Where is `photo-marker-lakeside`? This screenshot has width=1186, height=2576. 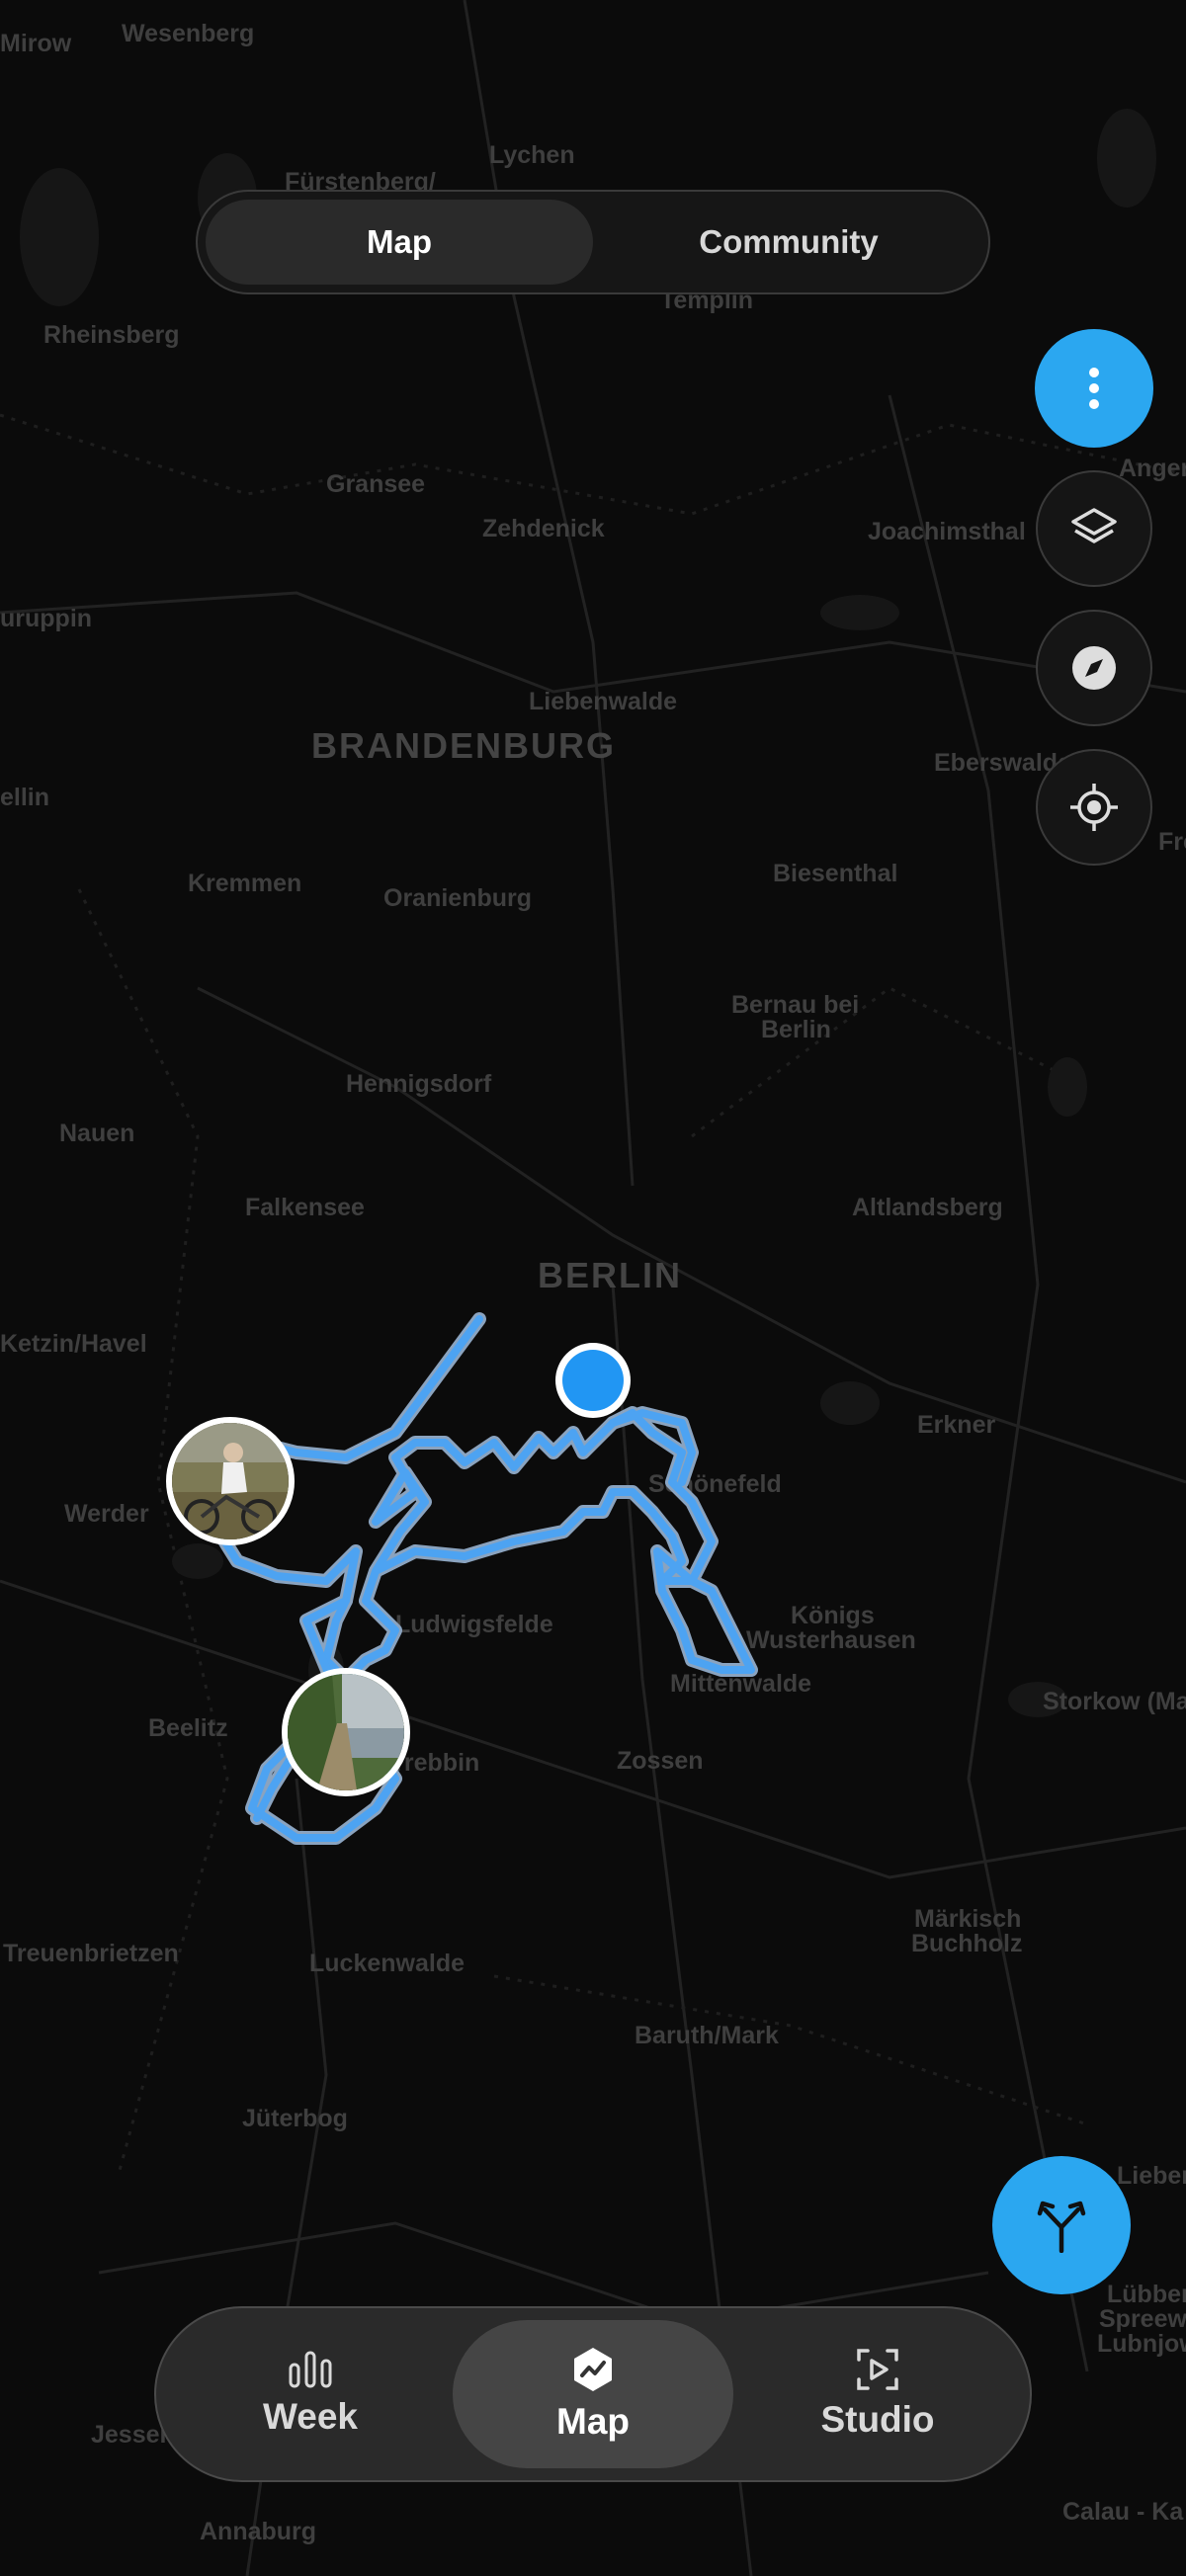
photo-marker-lakeside is located at coordinates (346, 1732).